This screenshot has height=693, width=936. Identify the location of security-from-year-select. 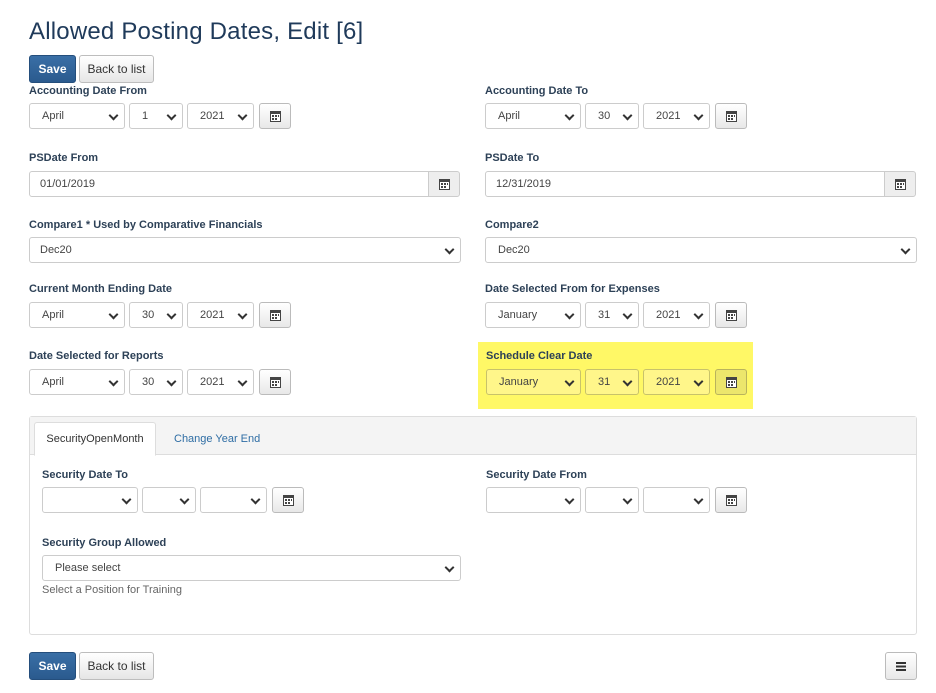
(676, 500).